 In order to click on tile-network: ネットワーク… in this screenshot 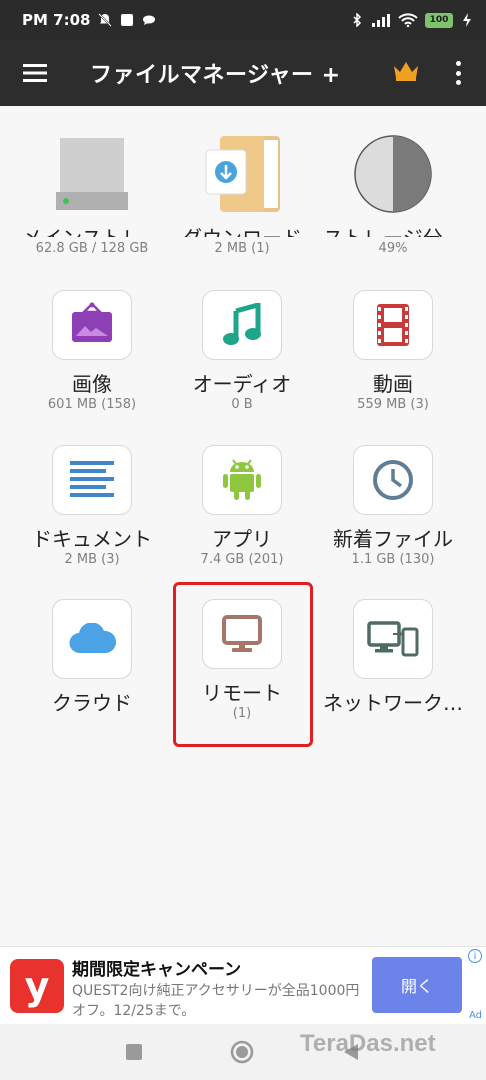, I will do `click(393, 646)`.